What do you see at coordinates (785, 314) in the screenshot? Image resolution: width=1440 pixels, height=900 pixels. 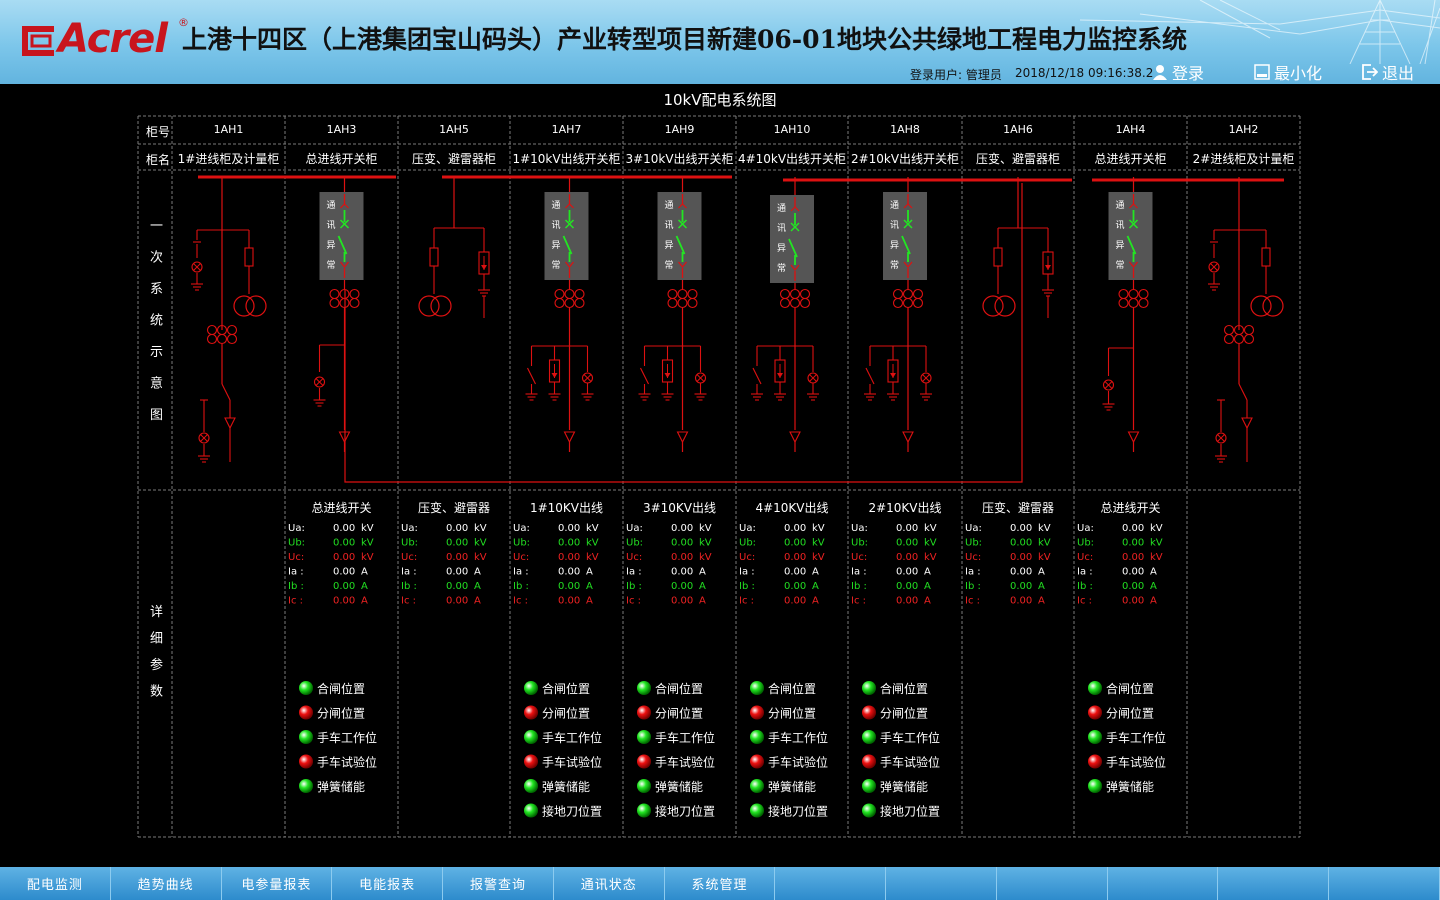 I see `cabinet-diagram-1AH10: 通讯异常` at bounding box center [785, 314].